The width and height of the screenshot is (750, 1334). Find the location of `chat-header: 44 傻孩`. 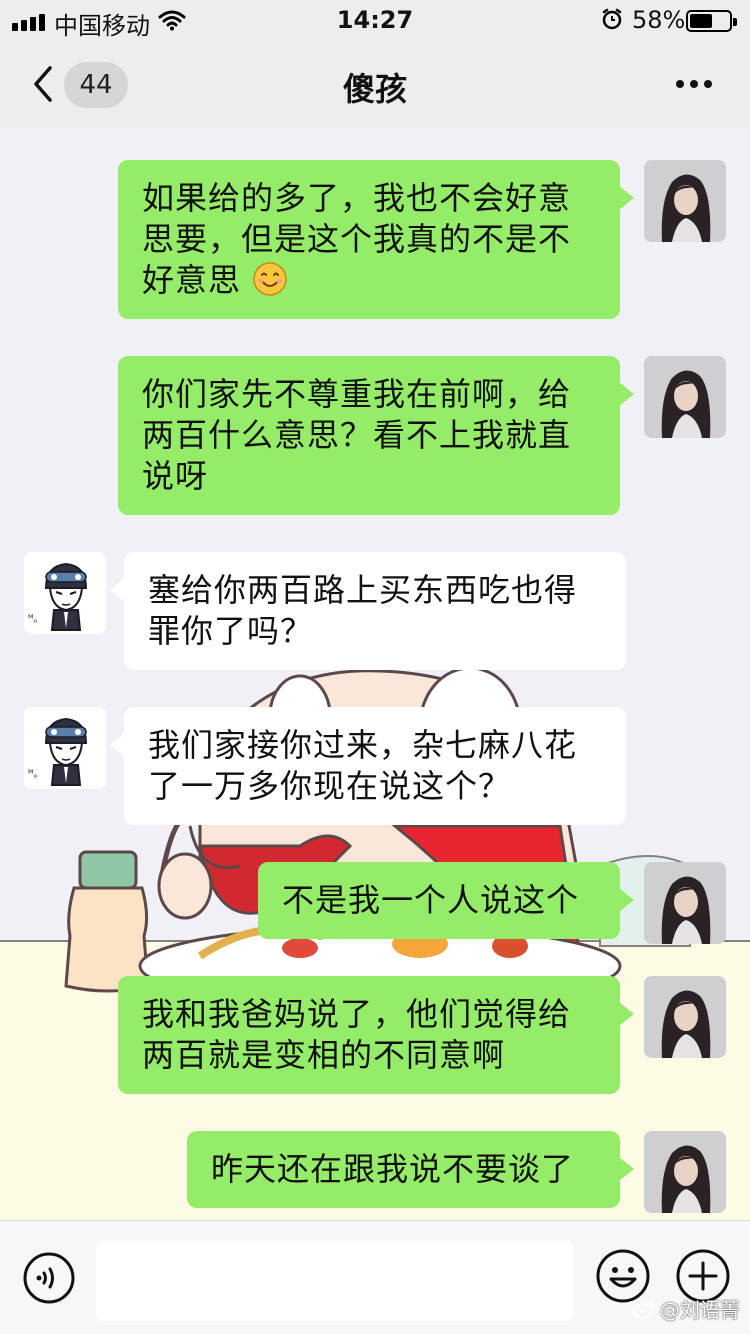

chat-header: 44 傻孩 is located at coordinates (375, 83).